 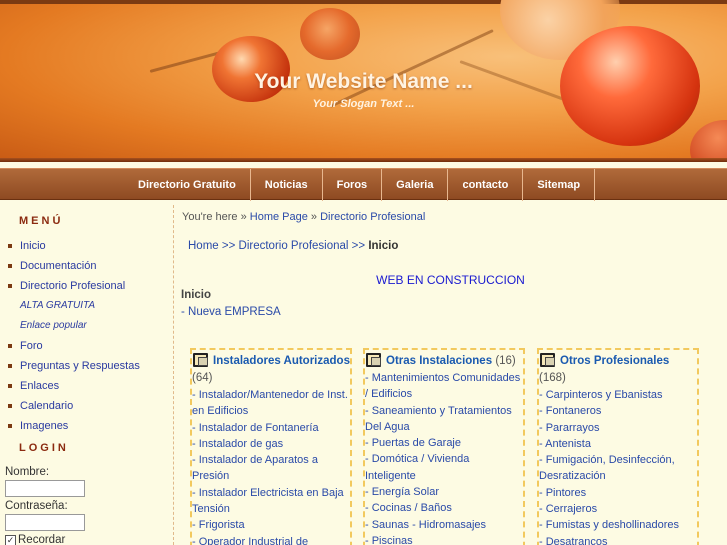 What do you see at coordinates (27, 472) in the screenshot?
I see `username-label: Nombre:` at bounding box center [27, 472].